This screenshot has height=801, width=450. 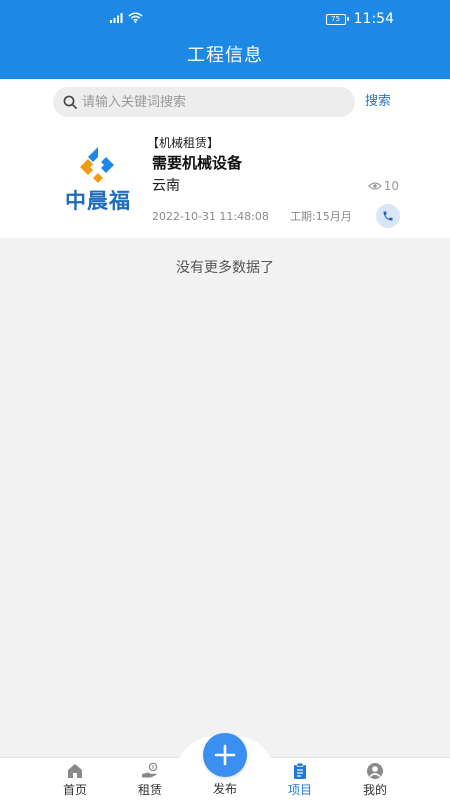 I want to click on view-count-value: 10, so click(x=391, y=186).